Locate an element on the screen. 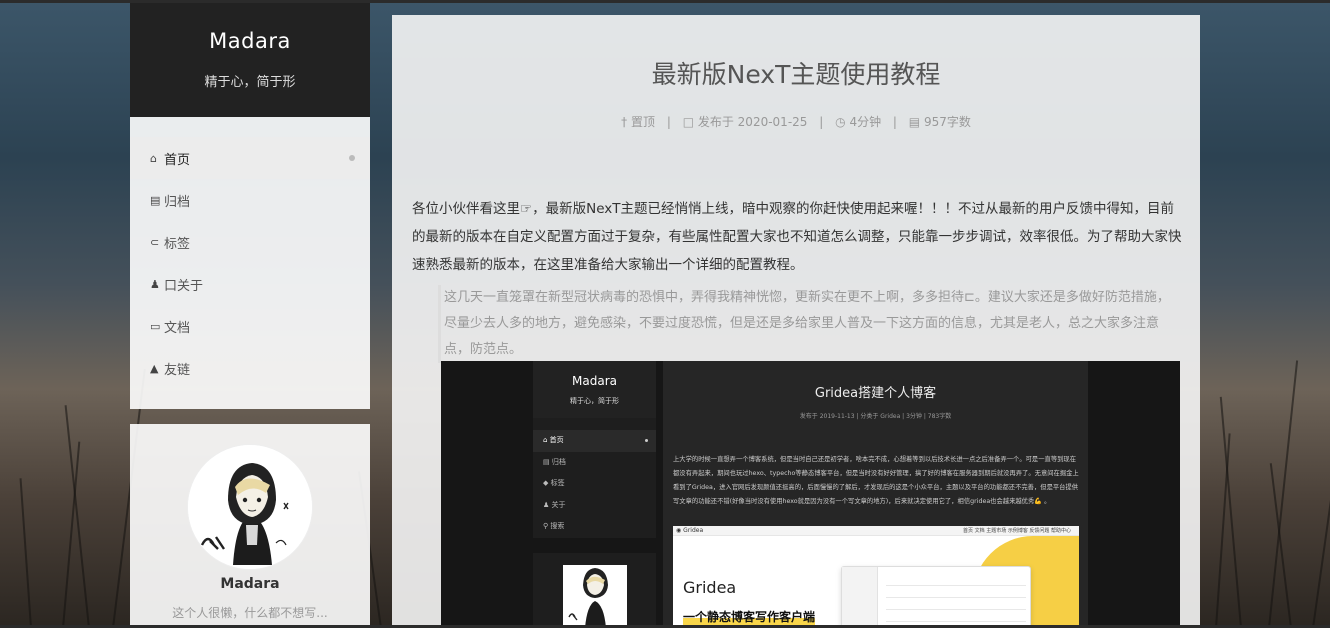 The width and height of the screenshot is (1330, 628). avatar-illustration is located at coordinates (250, 507).